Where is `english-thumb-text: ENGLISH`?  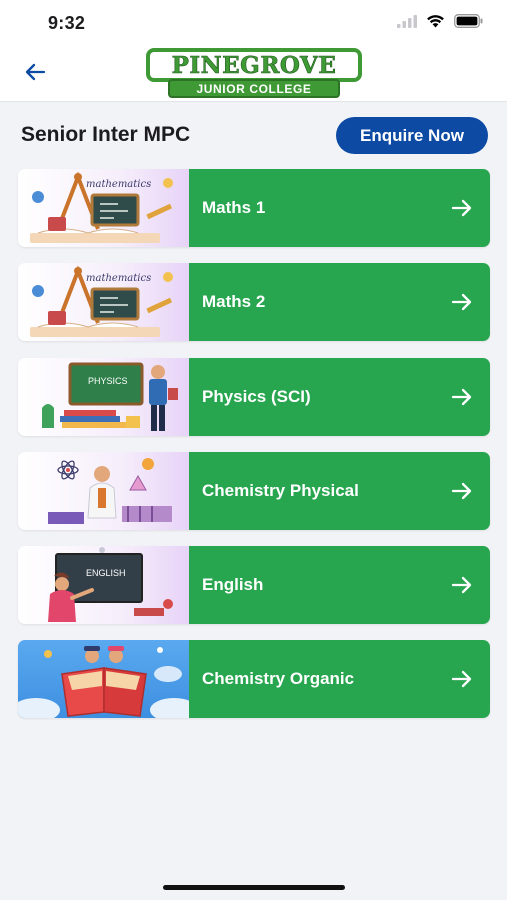
english-thumb-text: ENGLISH is located at coordinates (106, 573).